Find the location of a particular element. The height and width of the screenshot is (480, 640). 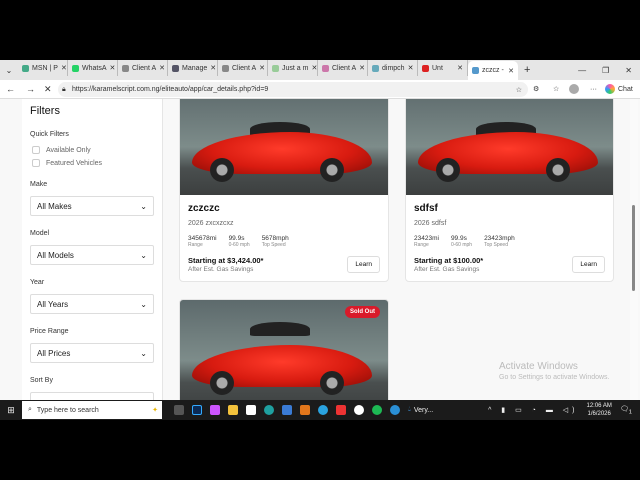

car-image: Sold Out is located at coordinates (284, 350).